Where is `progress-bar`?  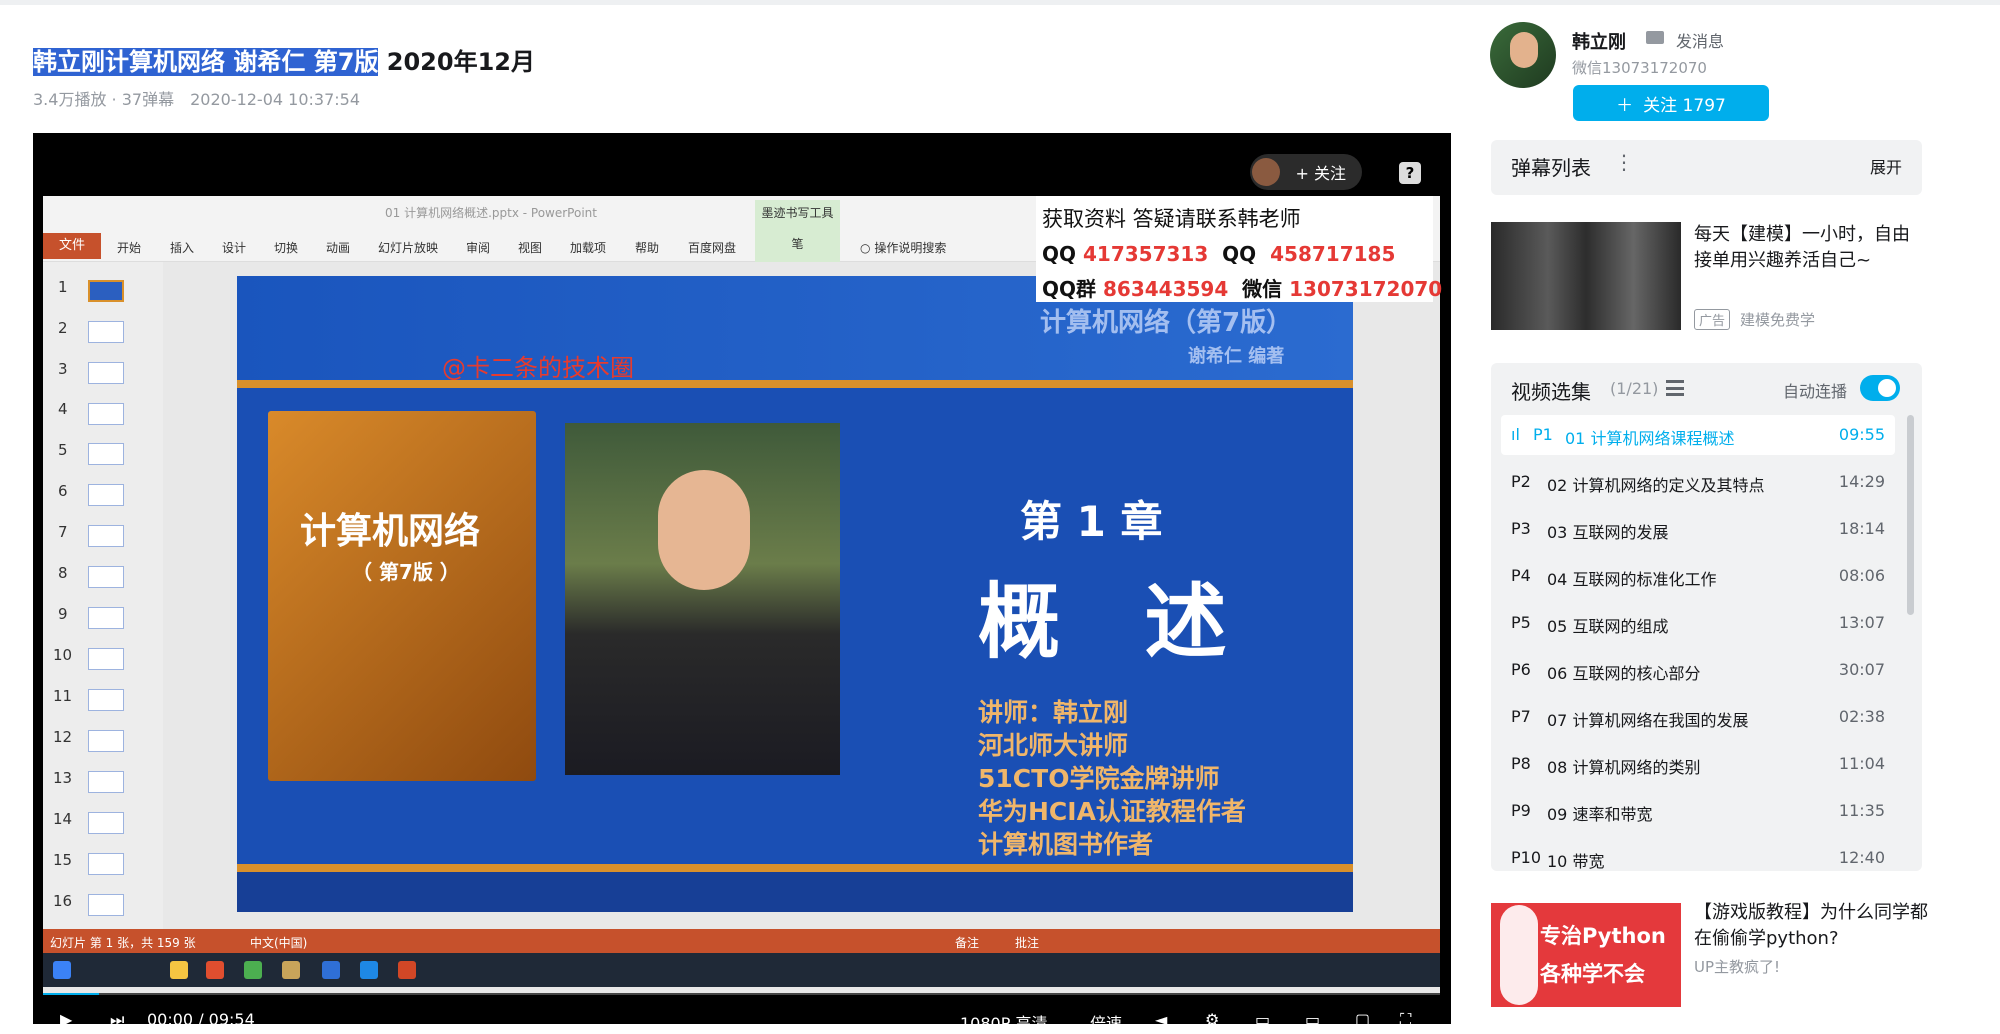
progress-bar is located at coordinates (741, 994).